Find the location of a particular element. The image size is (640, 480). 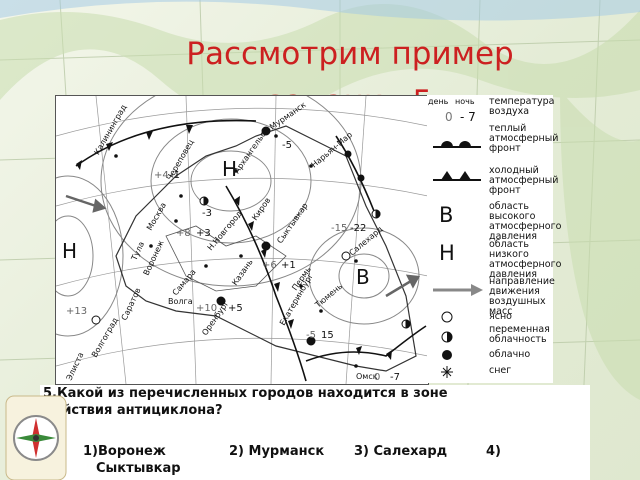

legend-header-day: день is located at coordinates (438, 101).